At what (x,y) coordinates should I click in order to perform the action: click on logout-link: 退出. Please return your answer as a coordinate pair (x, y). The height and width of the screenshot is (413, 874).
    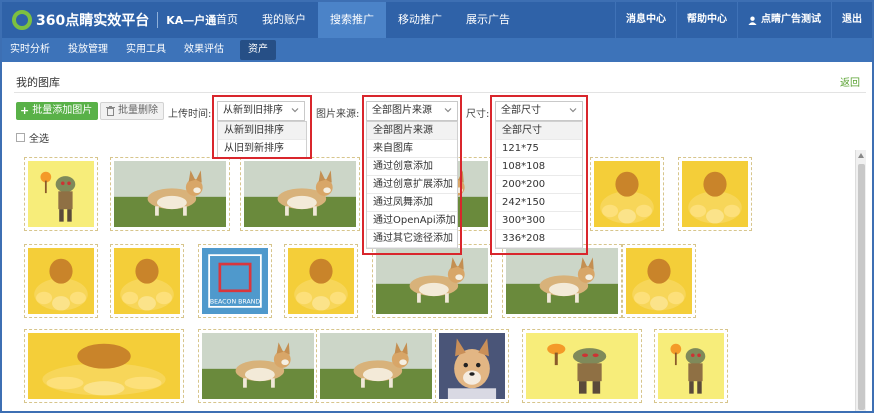
    Looking at the image, I should click on (851, 20).